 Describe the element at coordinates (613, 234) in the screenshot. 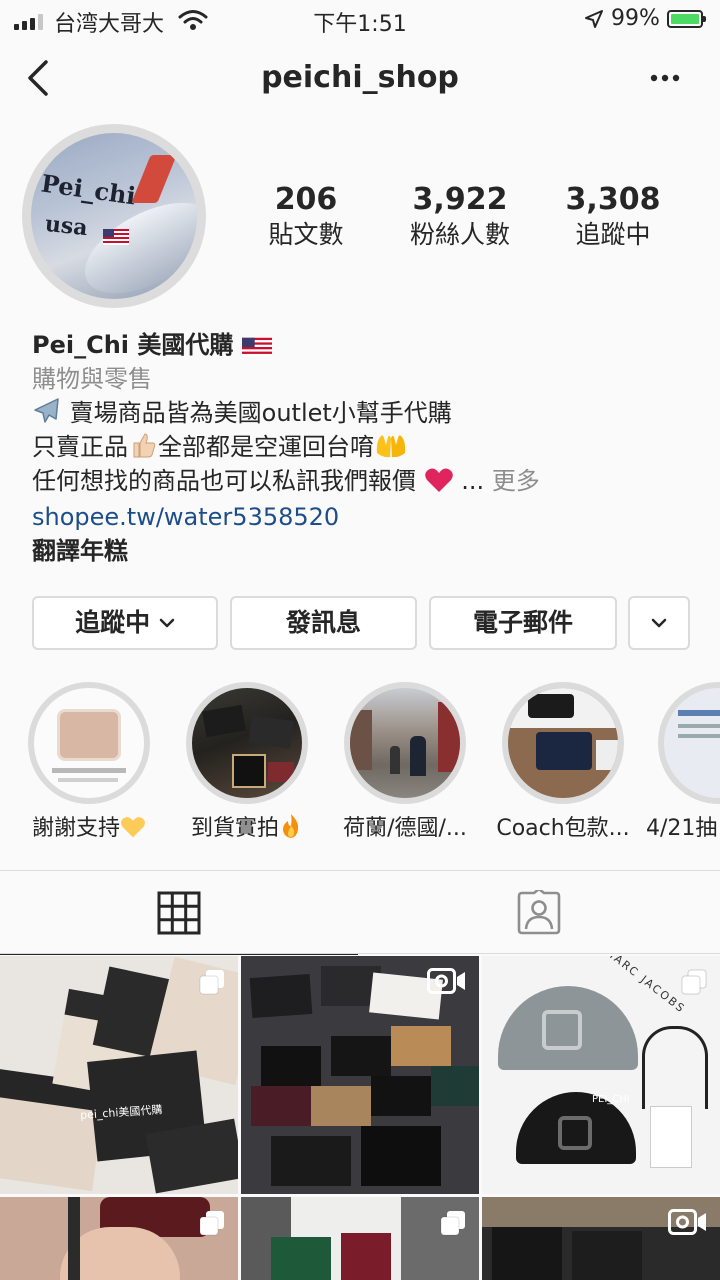

I see `stat-label: 追蹤中` at that location.